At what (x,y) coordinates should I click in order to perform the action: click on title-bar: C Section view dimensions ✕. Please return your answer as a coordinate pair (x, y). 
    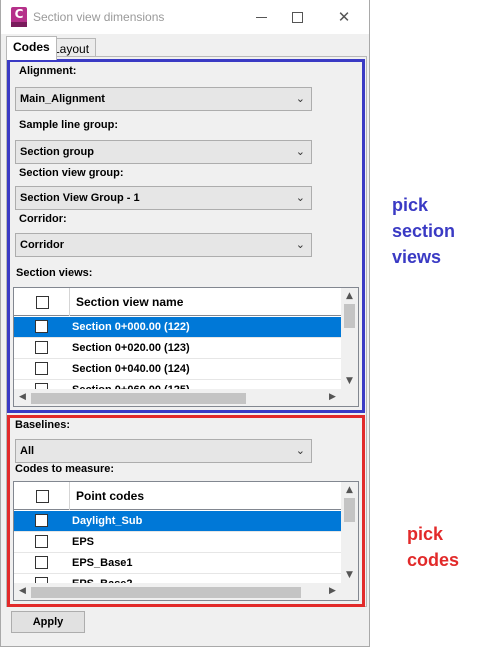
    Looking at the image, I should click on (185, 17).